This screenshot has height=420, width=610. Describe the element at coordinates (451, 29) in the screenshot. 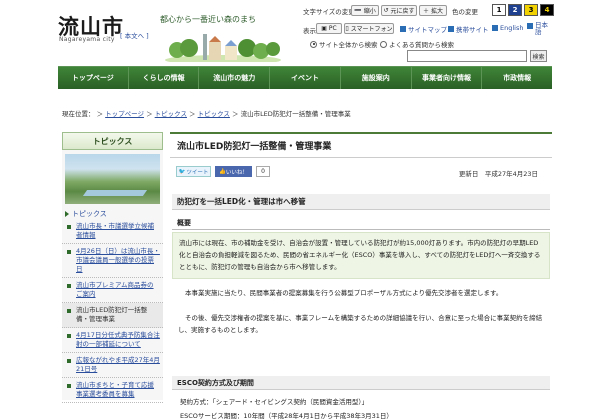

I see `mobile-icon` at that location.